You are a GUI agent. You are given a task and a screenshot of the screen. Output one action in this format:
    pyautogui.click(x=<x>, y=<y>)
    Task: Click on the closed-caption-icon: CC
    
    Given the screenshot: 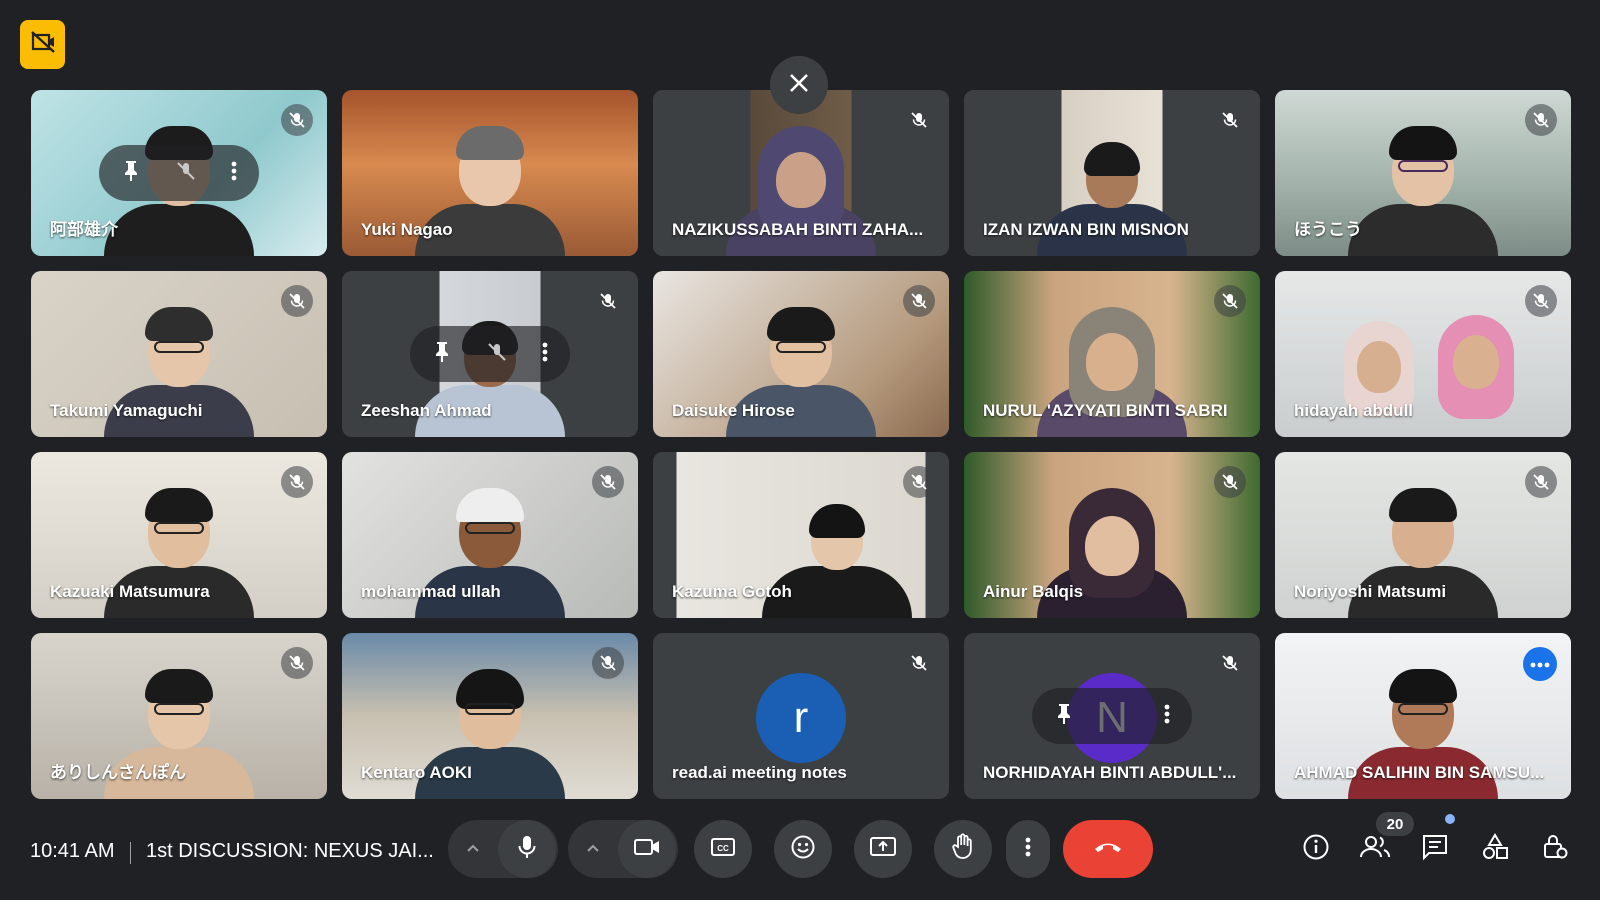 What is the action you would take?
    pyautogui.click(x=723, y=849)
    